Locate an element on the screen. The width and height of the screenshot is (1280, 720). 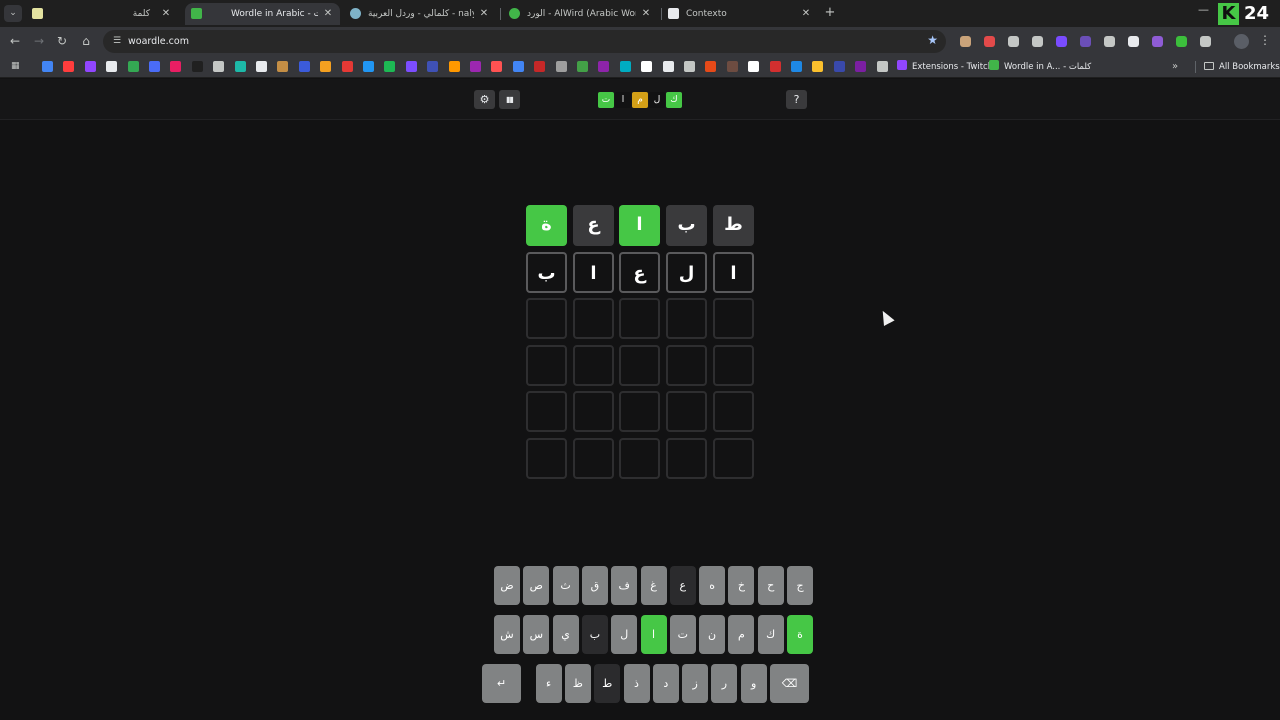
tab-alwird: الورد - AlWird (Arabic Wordle) ✕ is located at coordinates (580, 14).